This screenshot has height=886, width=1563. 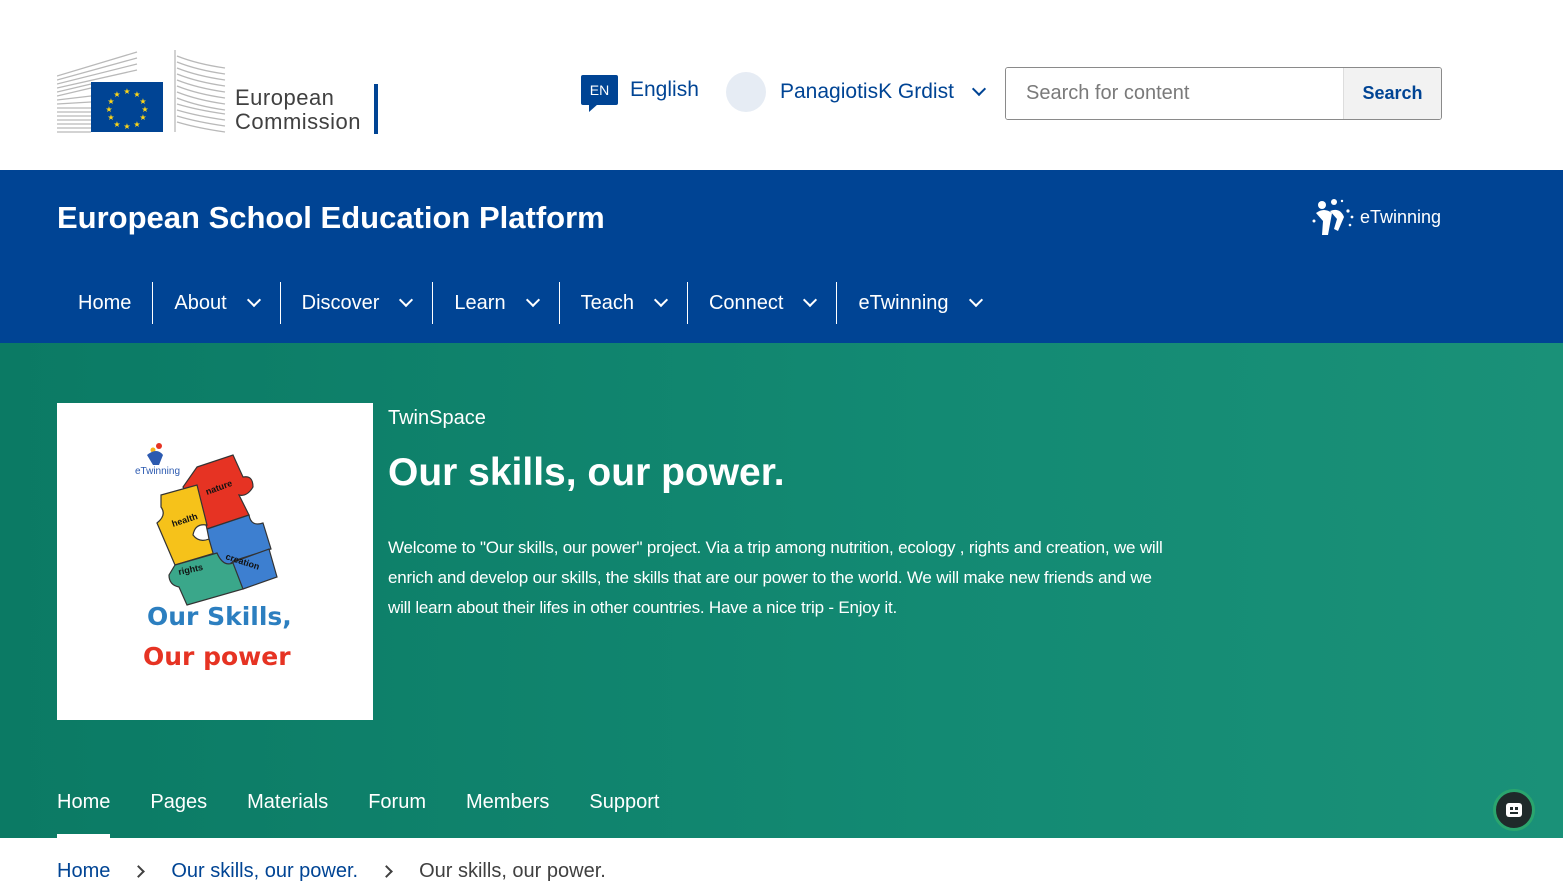 I want to click on nav-item-label: Home, so click(x=105, y=302).